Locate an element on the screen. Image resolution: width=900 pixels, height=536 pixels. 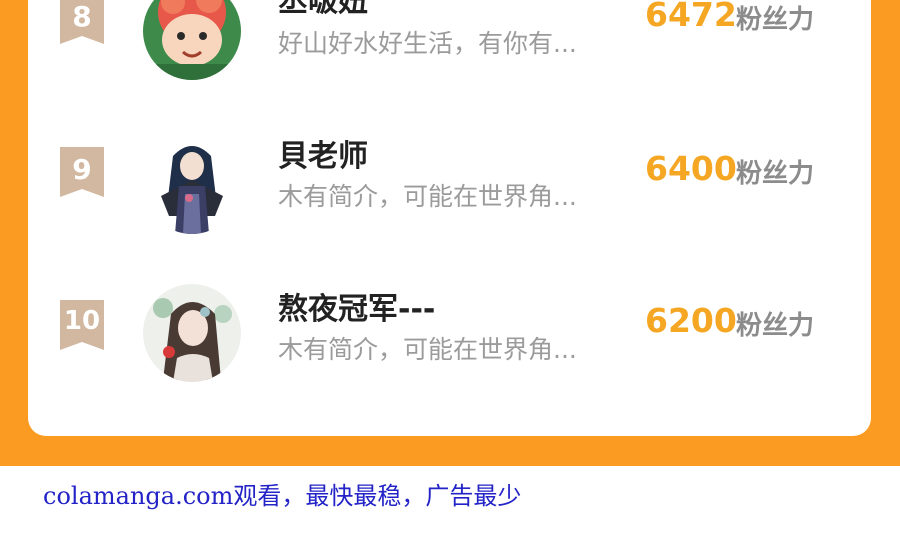
user-name: 貝老师 is located at coordinates (323, 153).